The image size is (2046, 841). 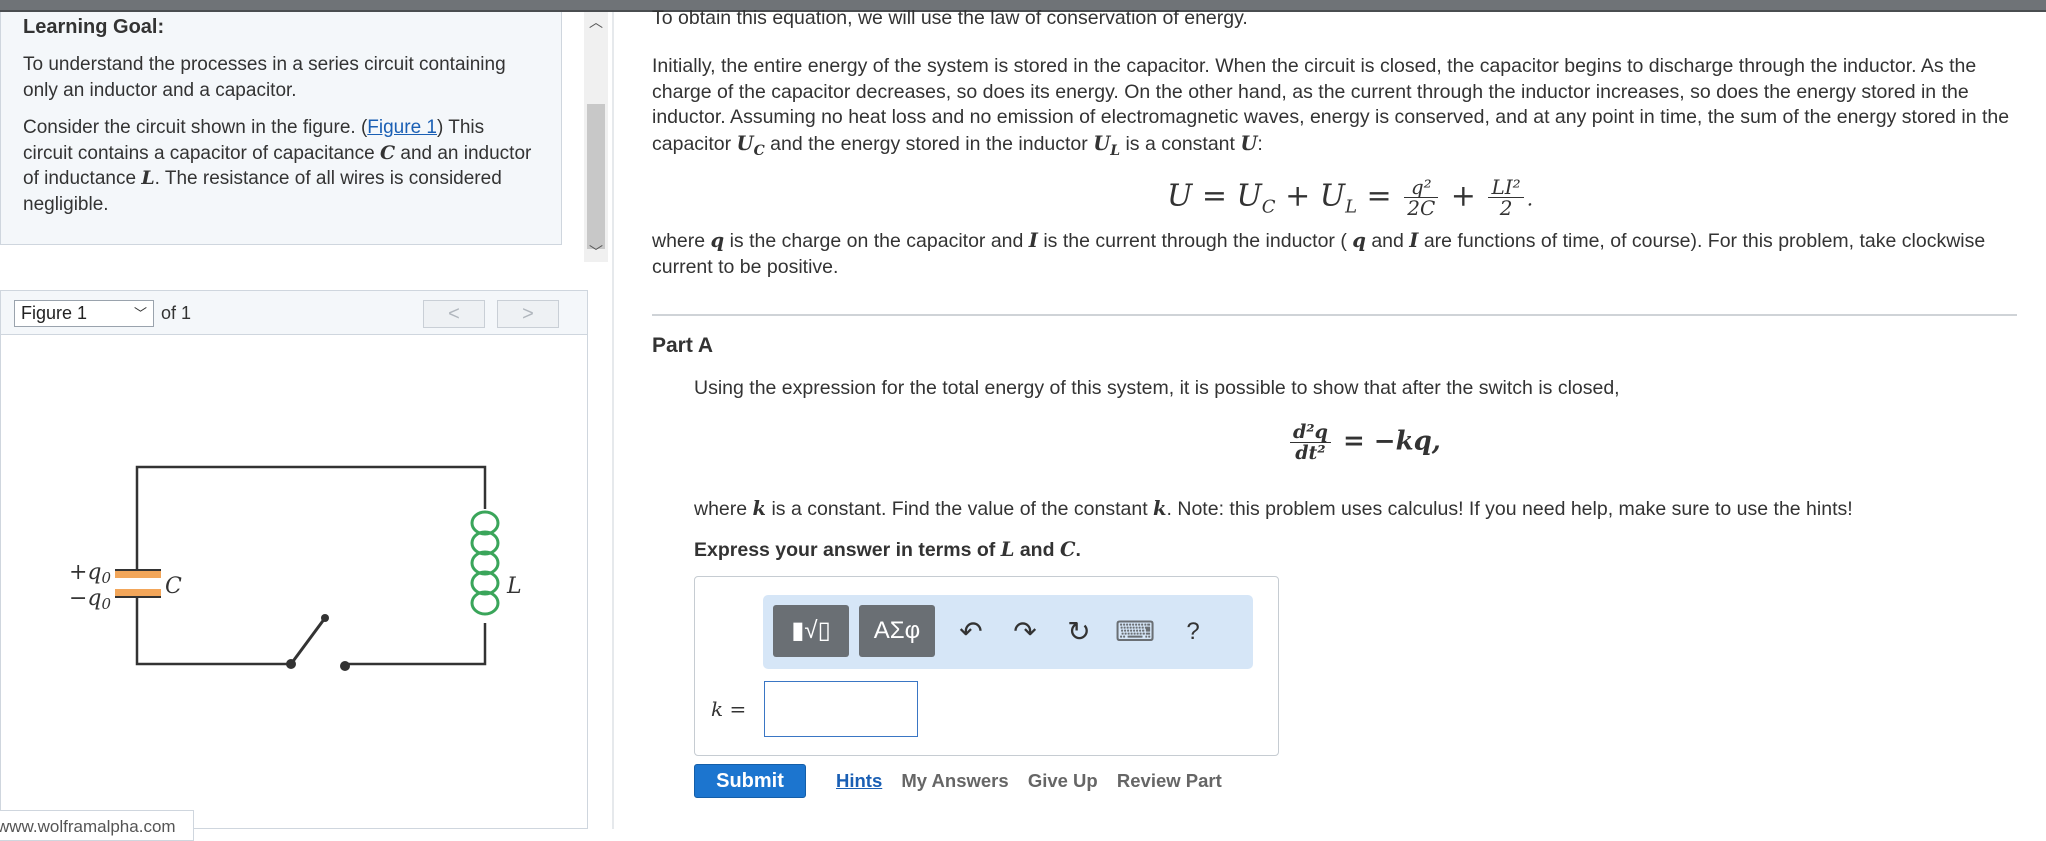 I want to click on label-plus-q0: +q0, so click(x=90, y=573).